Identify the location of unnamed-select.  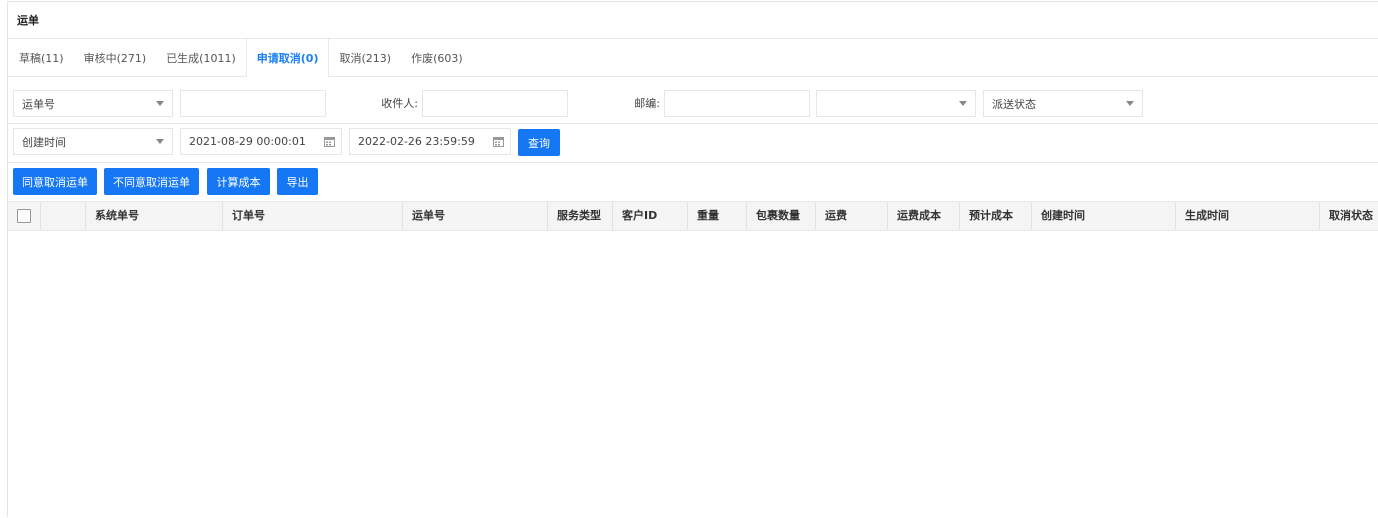
(896, 103).